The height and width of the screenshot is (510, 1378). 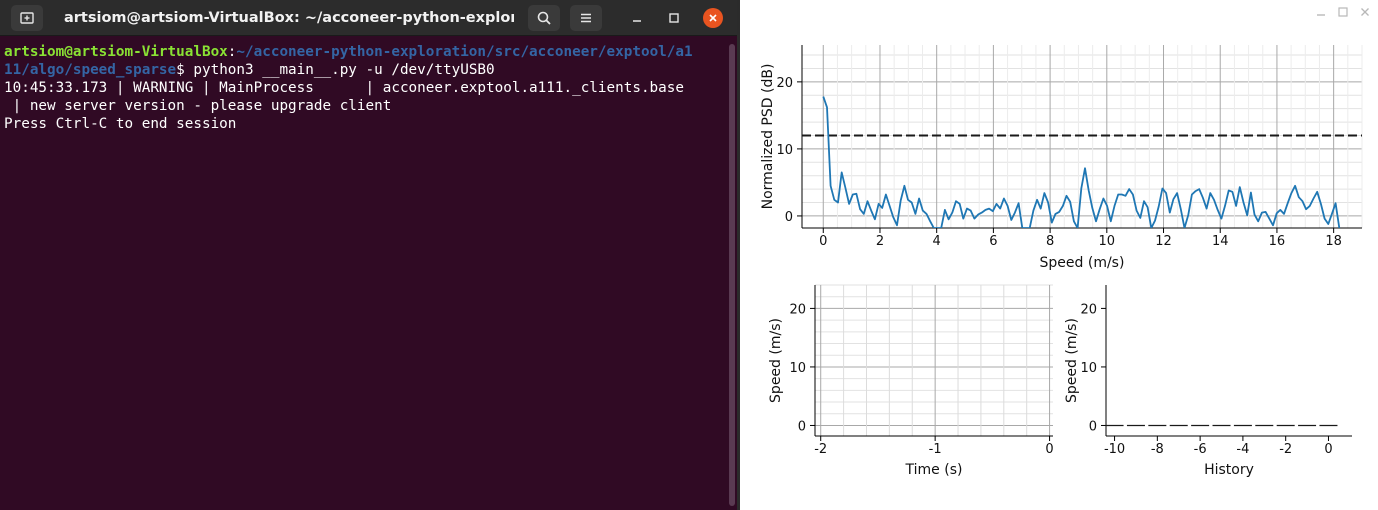 I want to click on search-icon, so click(x=544, y=18).